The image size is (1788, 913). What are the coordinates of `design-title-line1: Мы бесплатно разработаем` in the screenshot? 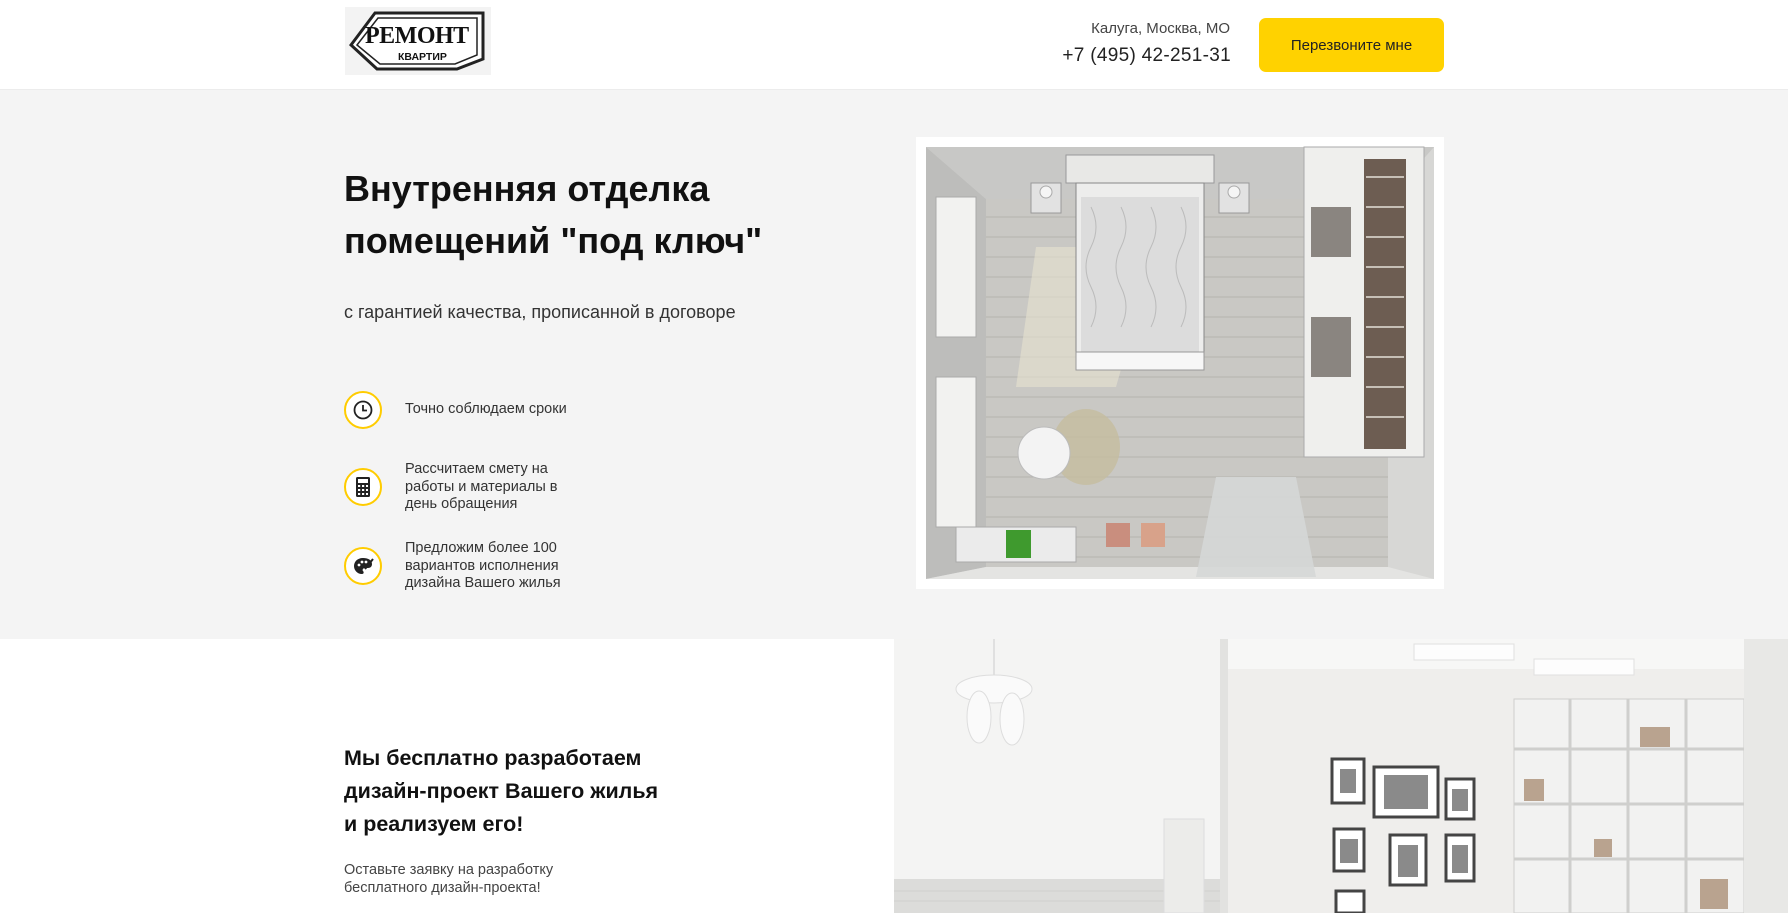 It's located at (493, 758).